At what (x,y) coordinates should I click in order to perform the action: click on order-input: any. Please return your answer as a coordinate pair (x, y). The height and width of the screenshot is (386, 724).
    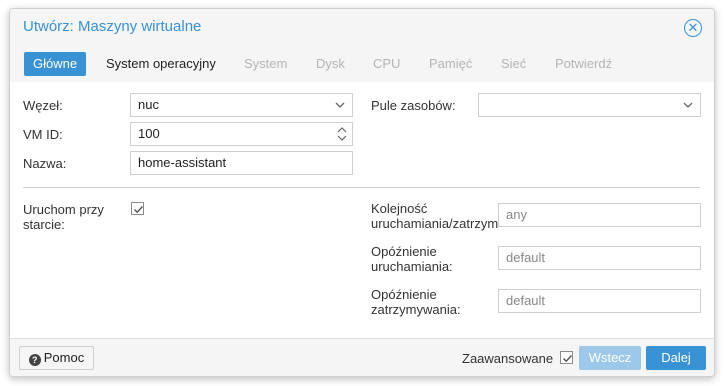
    Looking at the image, I should click on (599, 215).